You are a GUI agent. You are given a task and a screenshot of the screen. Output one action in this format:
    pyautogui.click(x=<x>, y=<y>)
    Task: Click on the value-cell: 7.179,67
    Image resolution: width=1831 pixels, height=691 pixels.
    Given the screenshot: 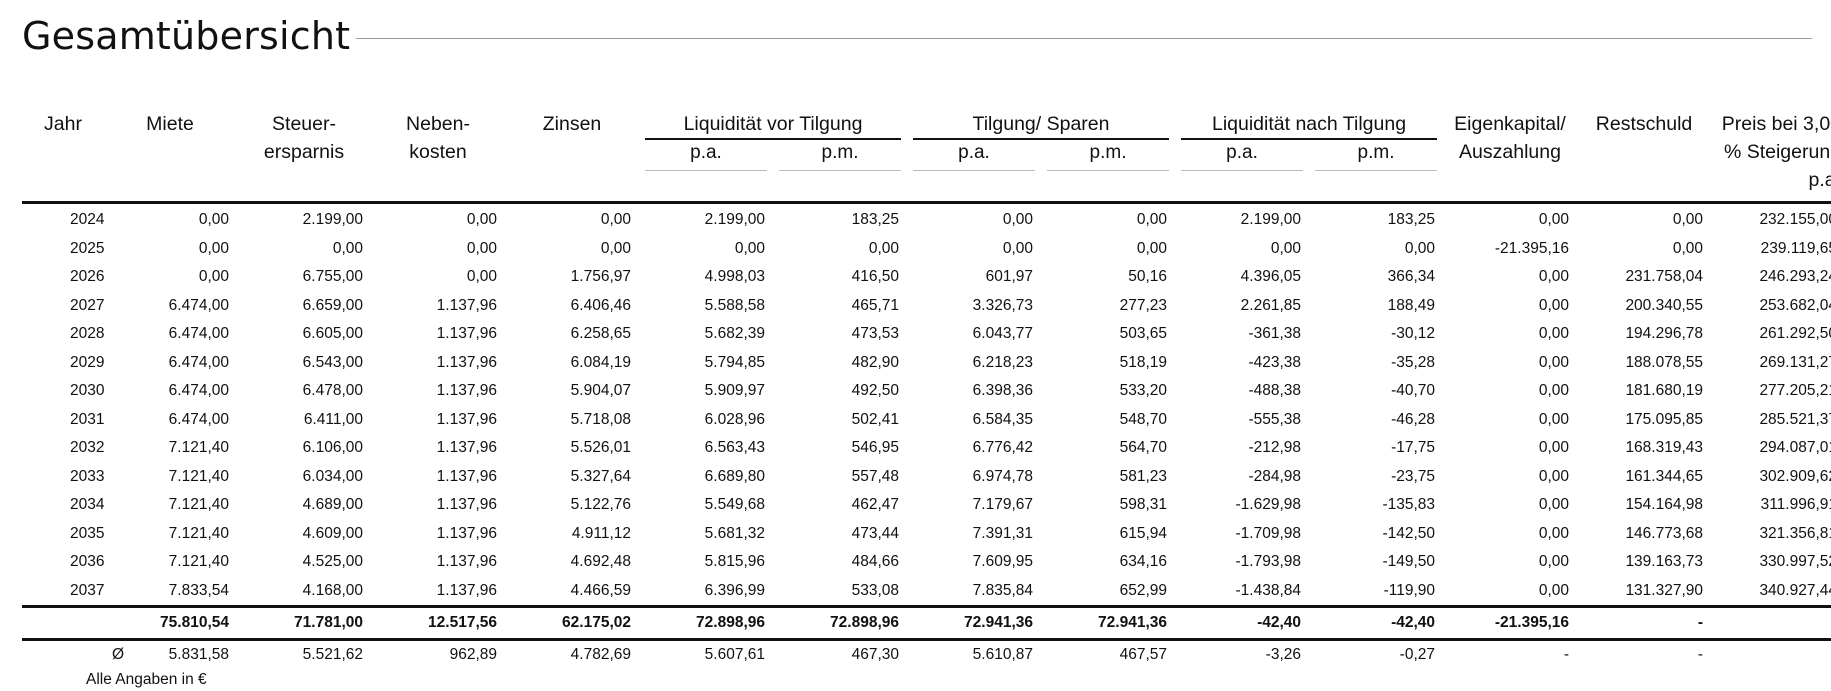 What is the action you would take?
    pyautogui.click(x=974, y=505)
    